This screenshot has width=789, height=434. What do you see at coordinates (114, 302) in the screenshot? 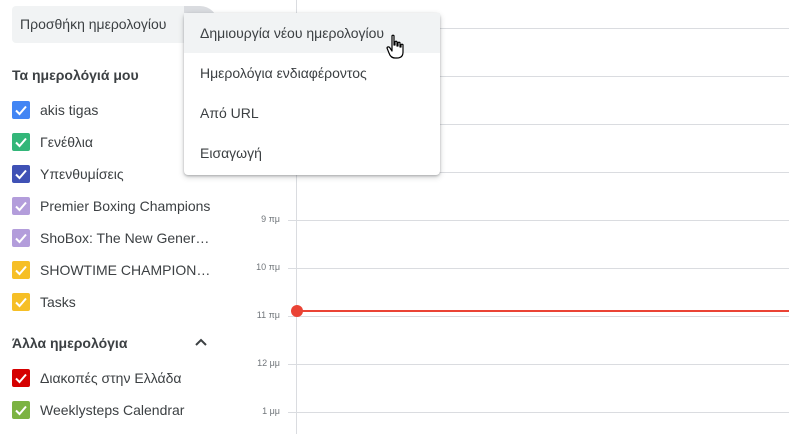
I see `calendar-item: Tasks` at bounding box center [114, 302].